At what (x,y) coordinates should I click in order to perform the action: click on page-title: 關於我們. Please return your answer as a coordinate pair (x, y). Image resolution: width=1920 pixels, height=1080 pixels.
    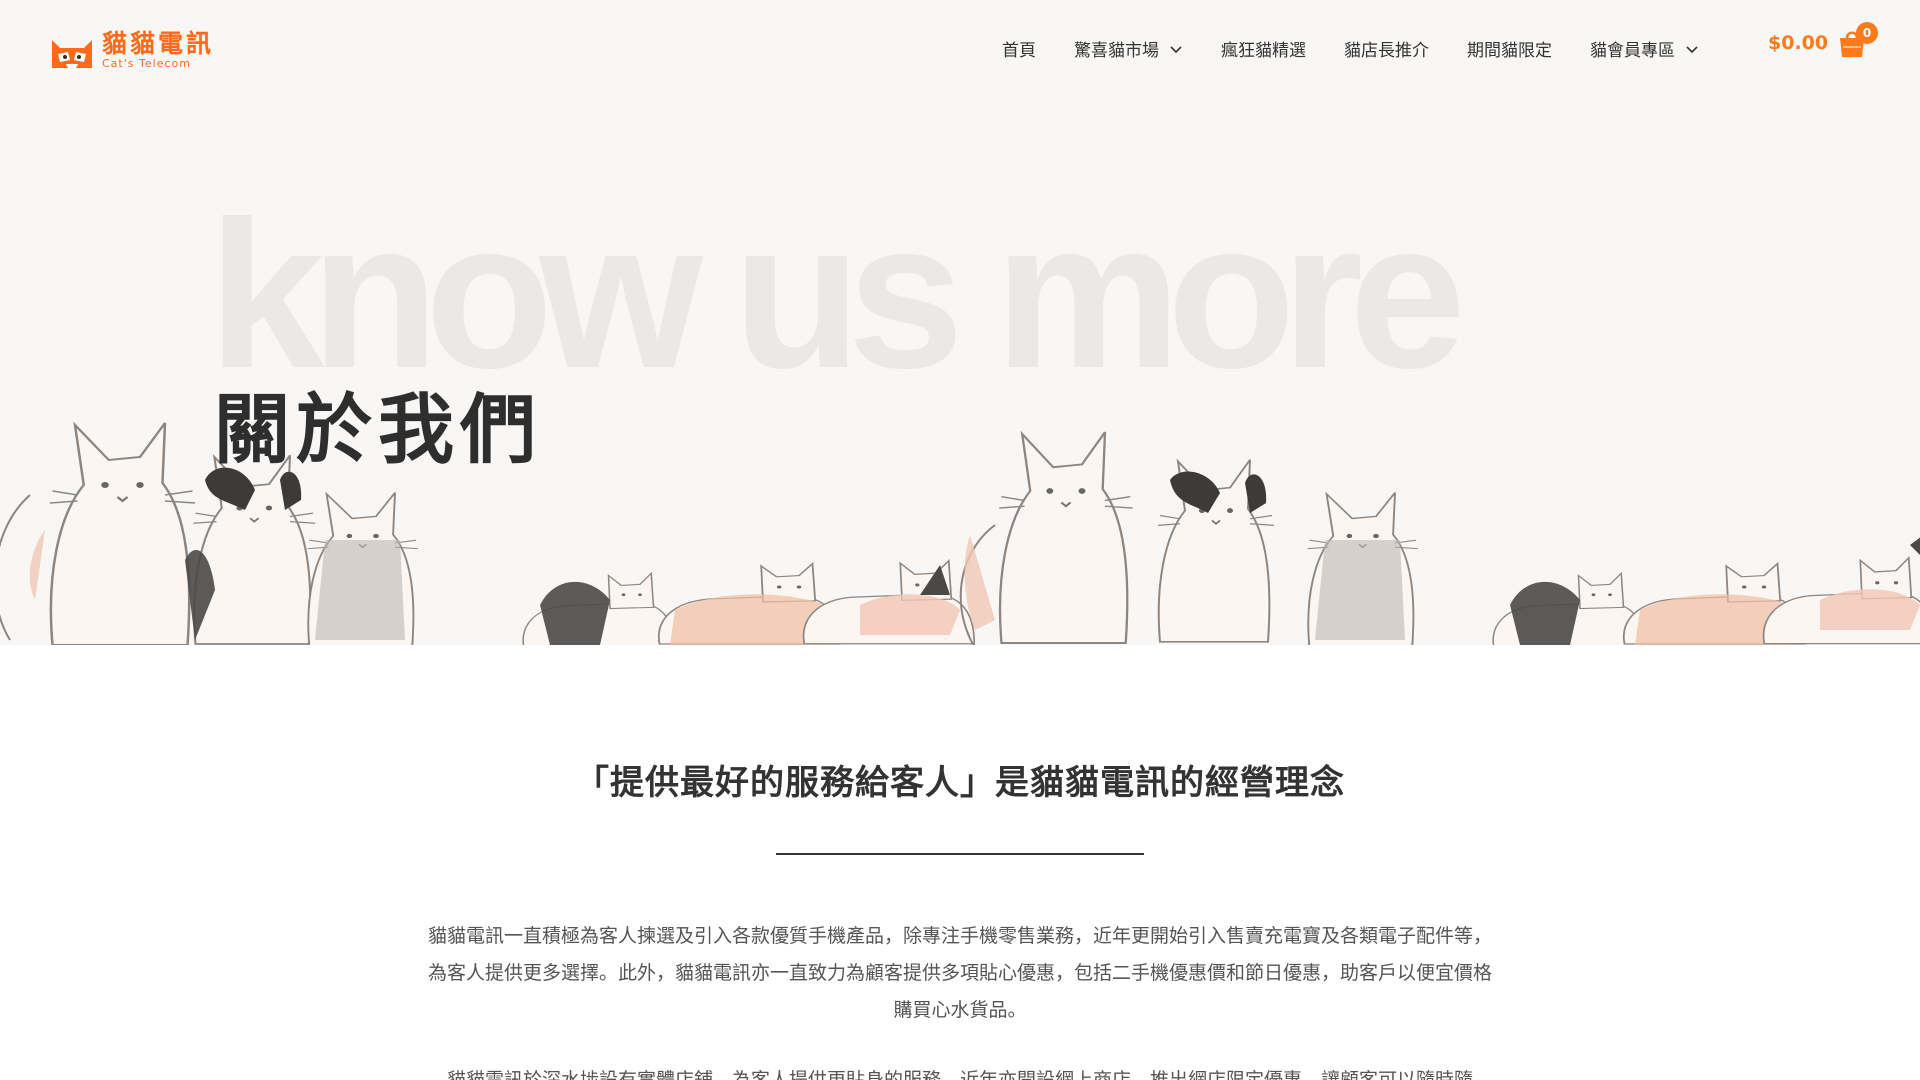
    Looking at the image, I should click on (378, 429).